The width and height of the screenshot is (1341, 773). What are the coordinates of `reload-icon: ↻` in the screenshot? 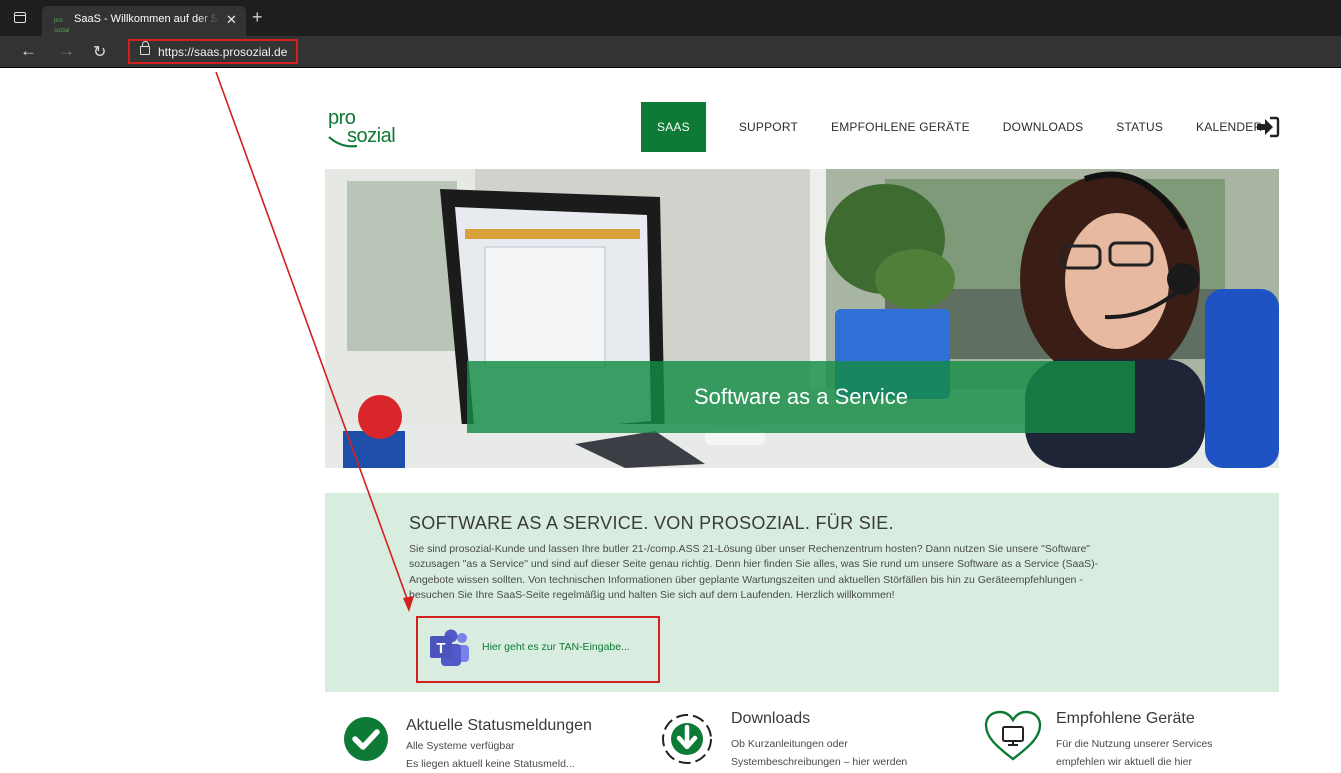 It's located at (99, 52).